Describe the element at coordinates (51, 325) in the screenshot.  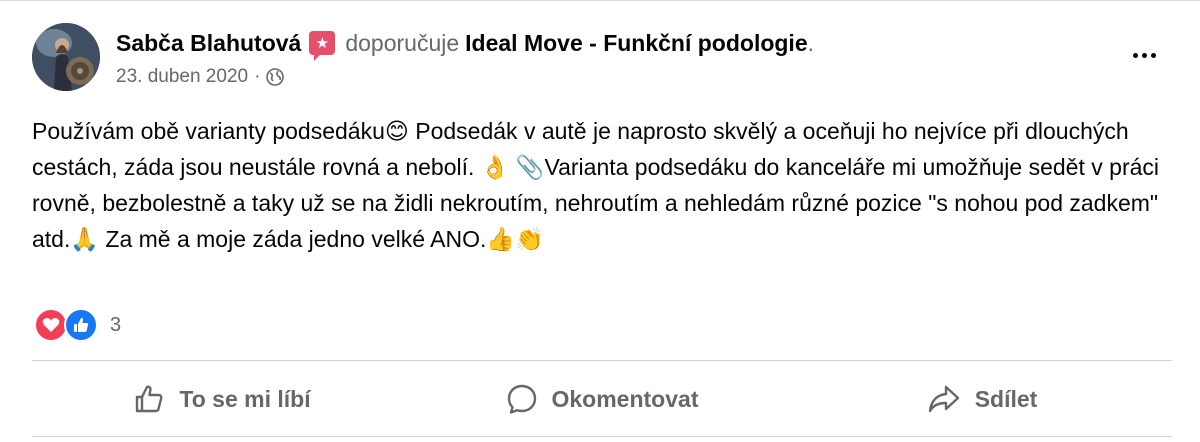
I see `love-reaction-icon` at that location.